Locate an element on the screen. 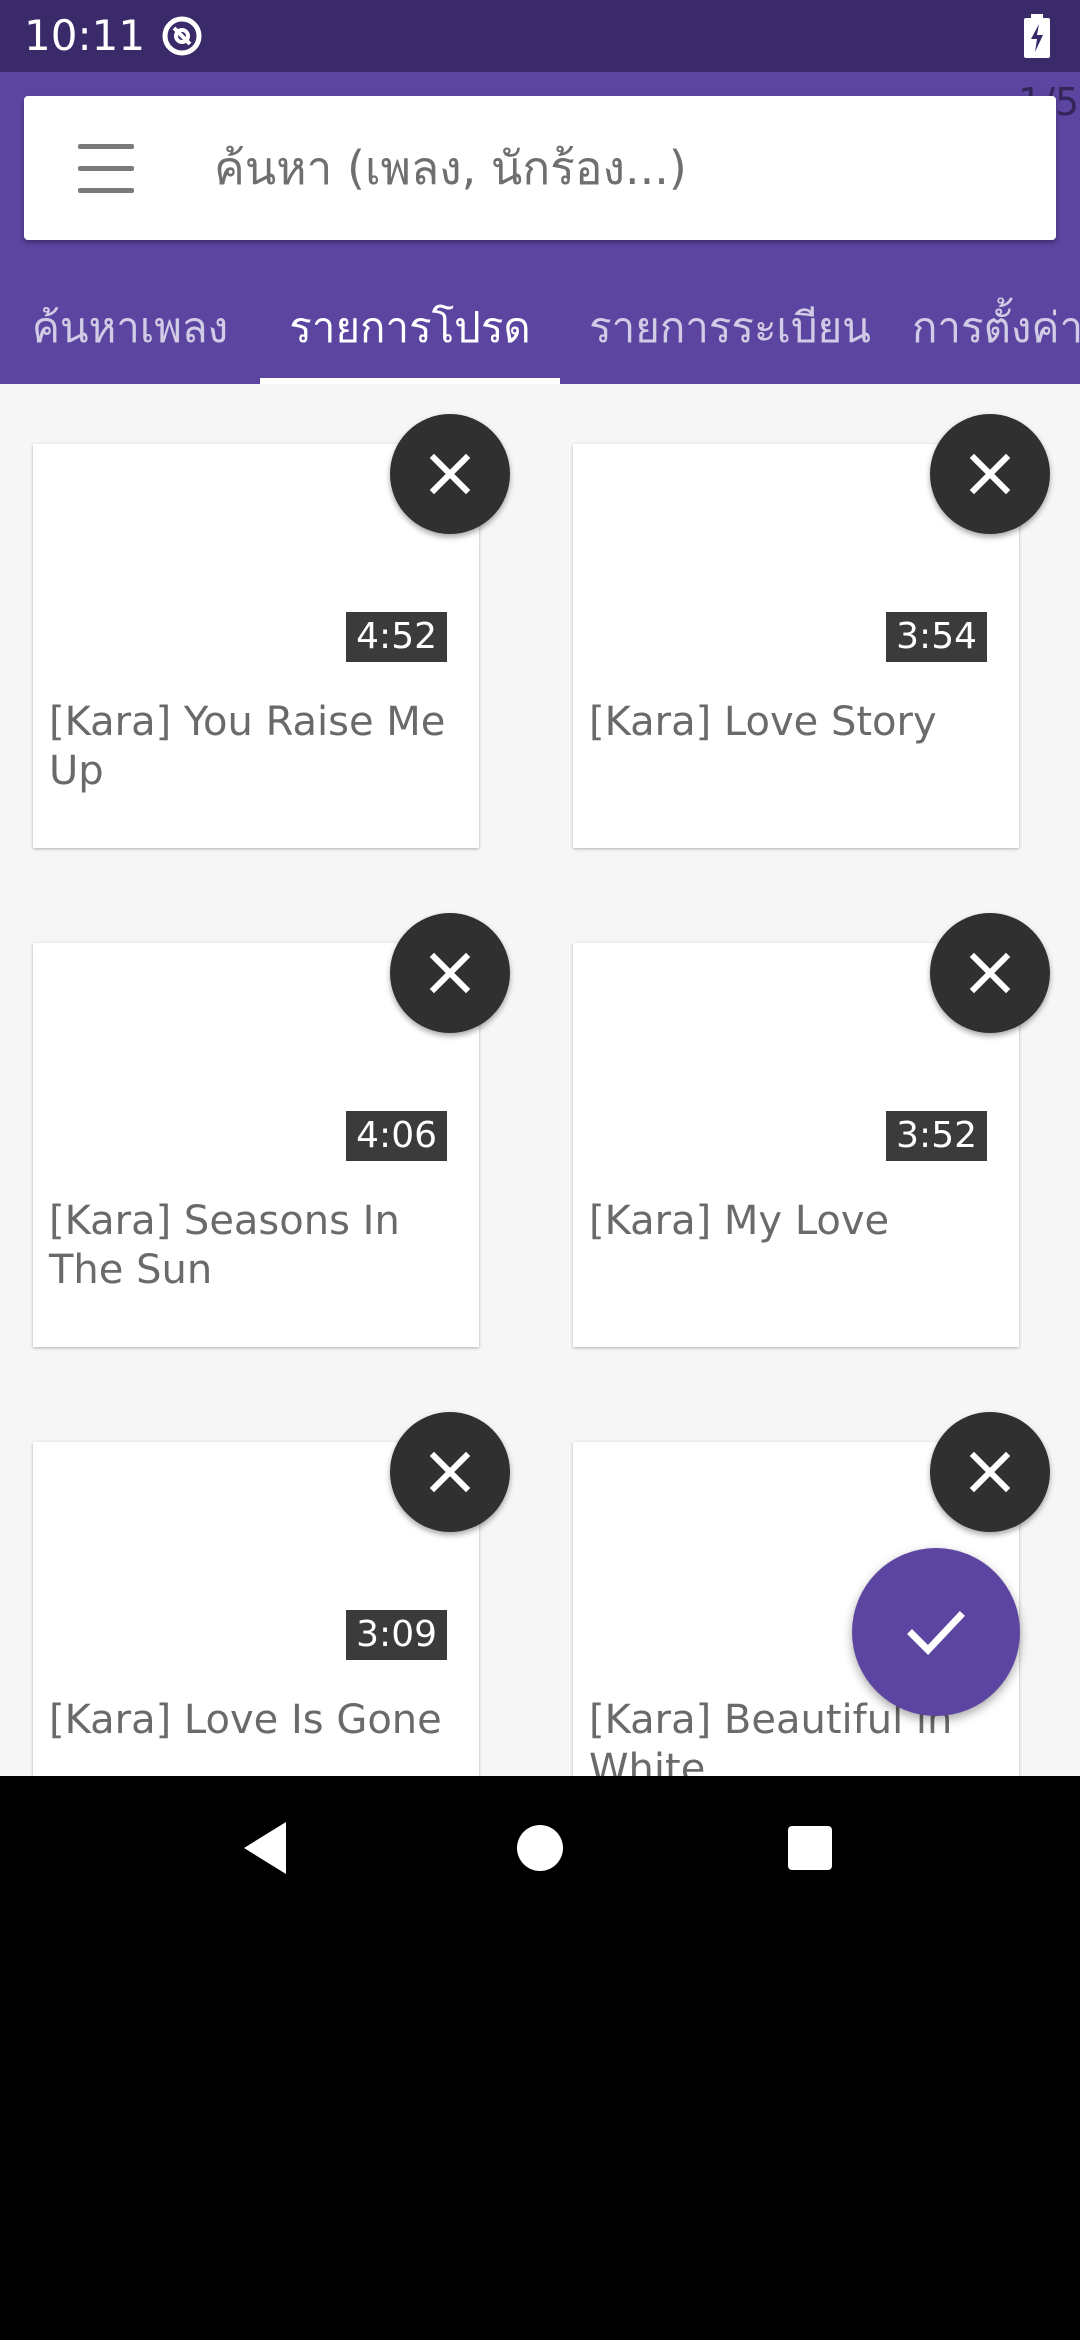 This screenshot has width=1080, height=2340. song-title: [Kara] My Love is located at coordinates (739, 1221).